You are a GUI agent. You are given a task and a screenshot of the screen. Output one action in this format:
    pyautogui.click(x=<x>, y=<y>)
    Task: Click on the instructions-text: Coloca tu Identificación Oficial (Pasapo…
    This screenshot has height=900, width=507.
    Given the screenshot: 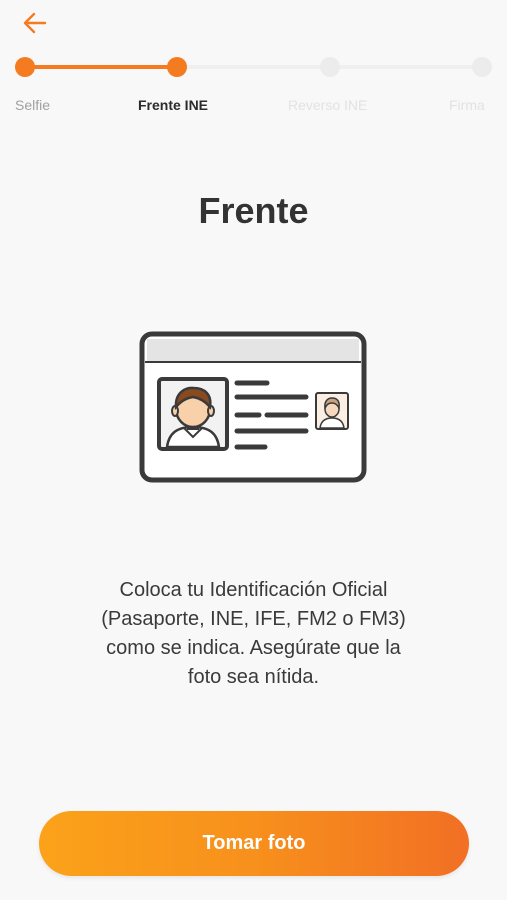 What is the action you would take?
    pyautogui.click(x=253, y=633)
    